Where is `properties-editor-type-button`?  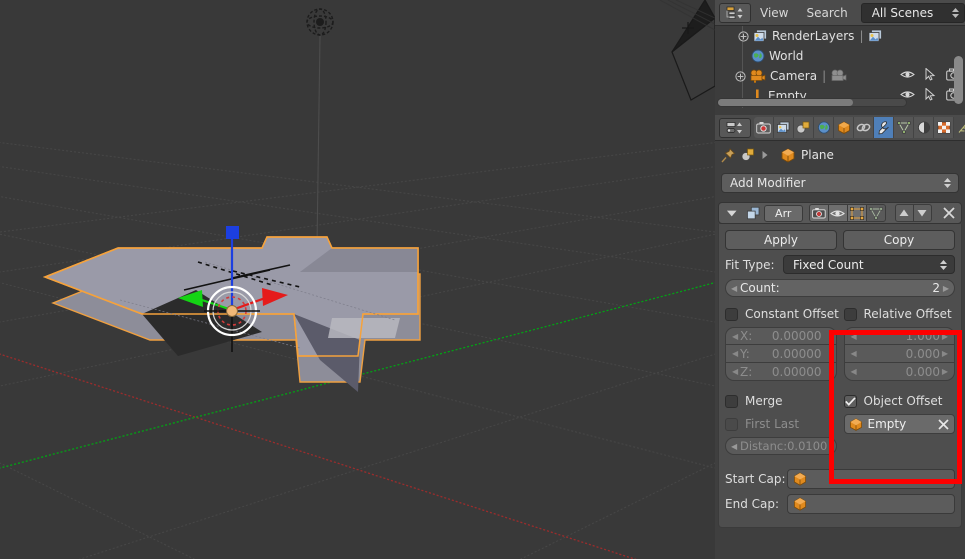 properties-editor-type-button is located at coordinates (735, 127).